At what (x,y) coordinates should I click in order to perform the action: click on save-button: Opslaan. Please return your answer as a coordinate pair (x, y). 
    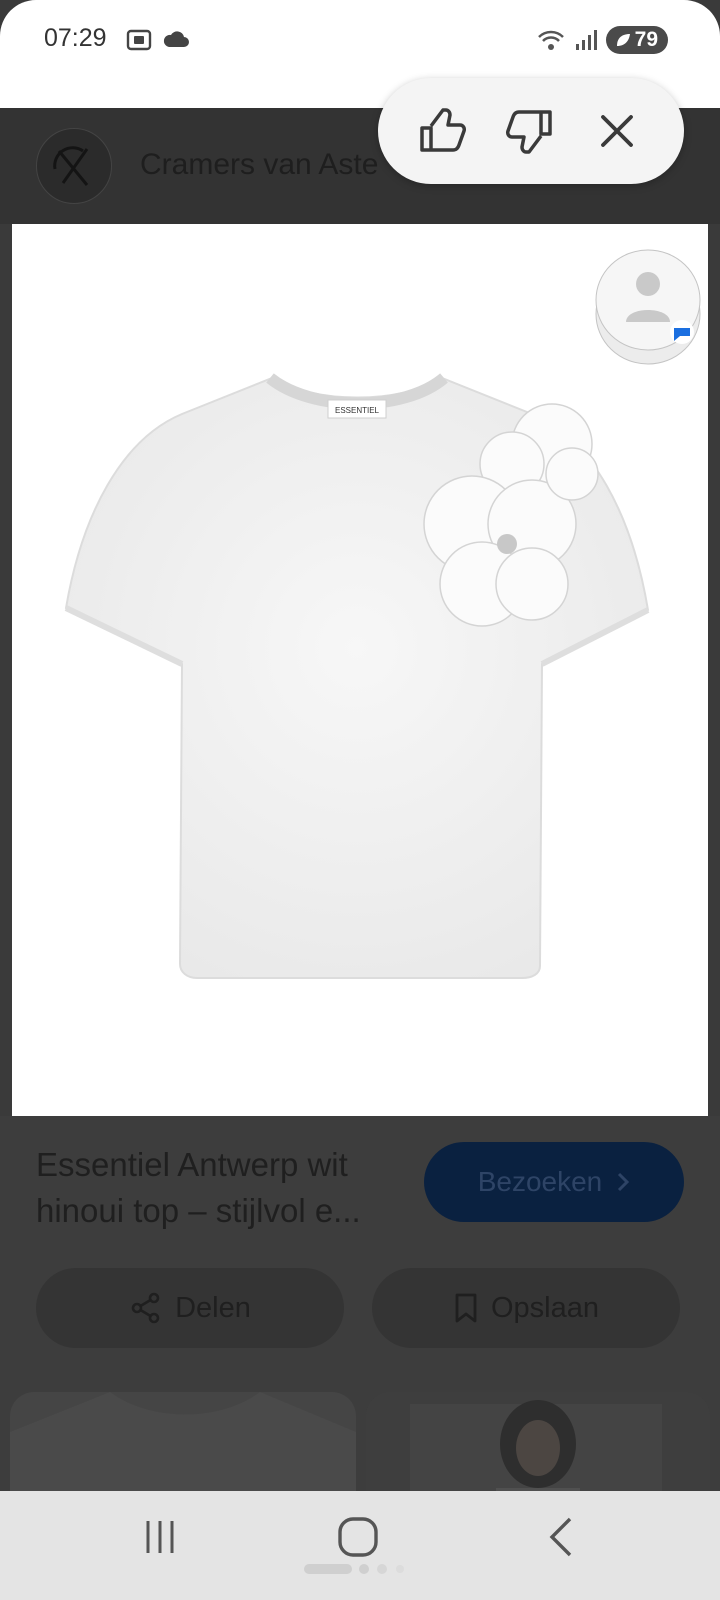
    Looking at the image, I should click on (526, 1308).